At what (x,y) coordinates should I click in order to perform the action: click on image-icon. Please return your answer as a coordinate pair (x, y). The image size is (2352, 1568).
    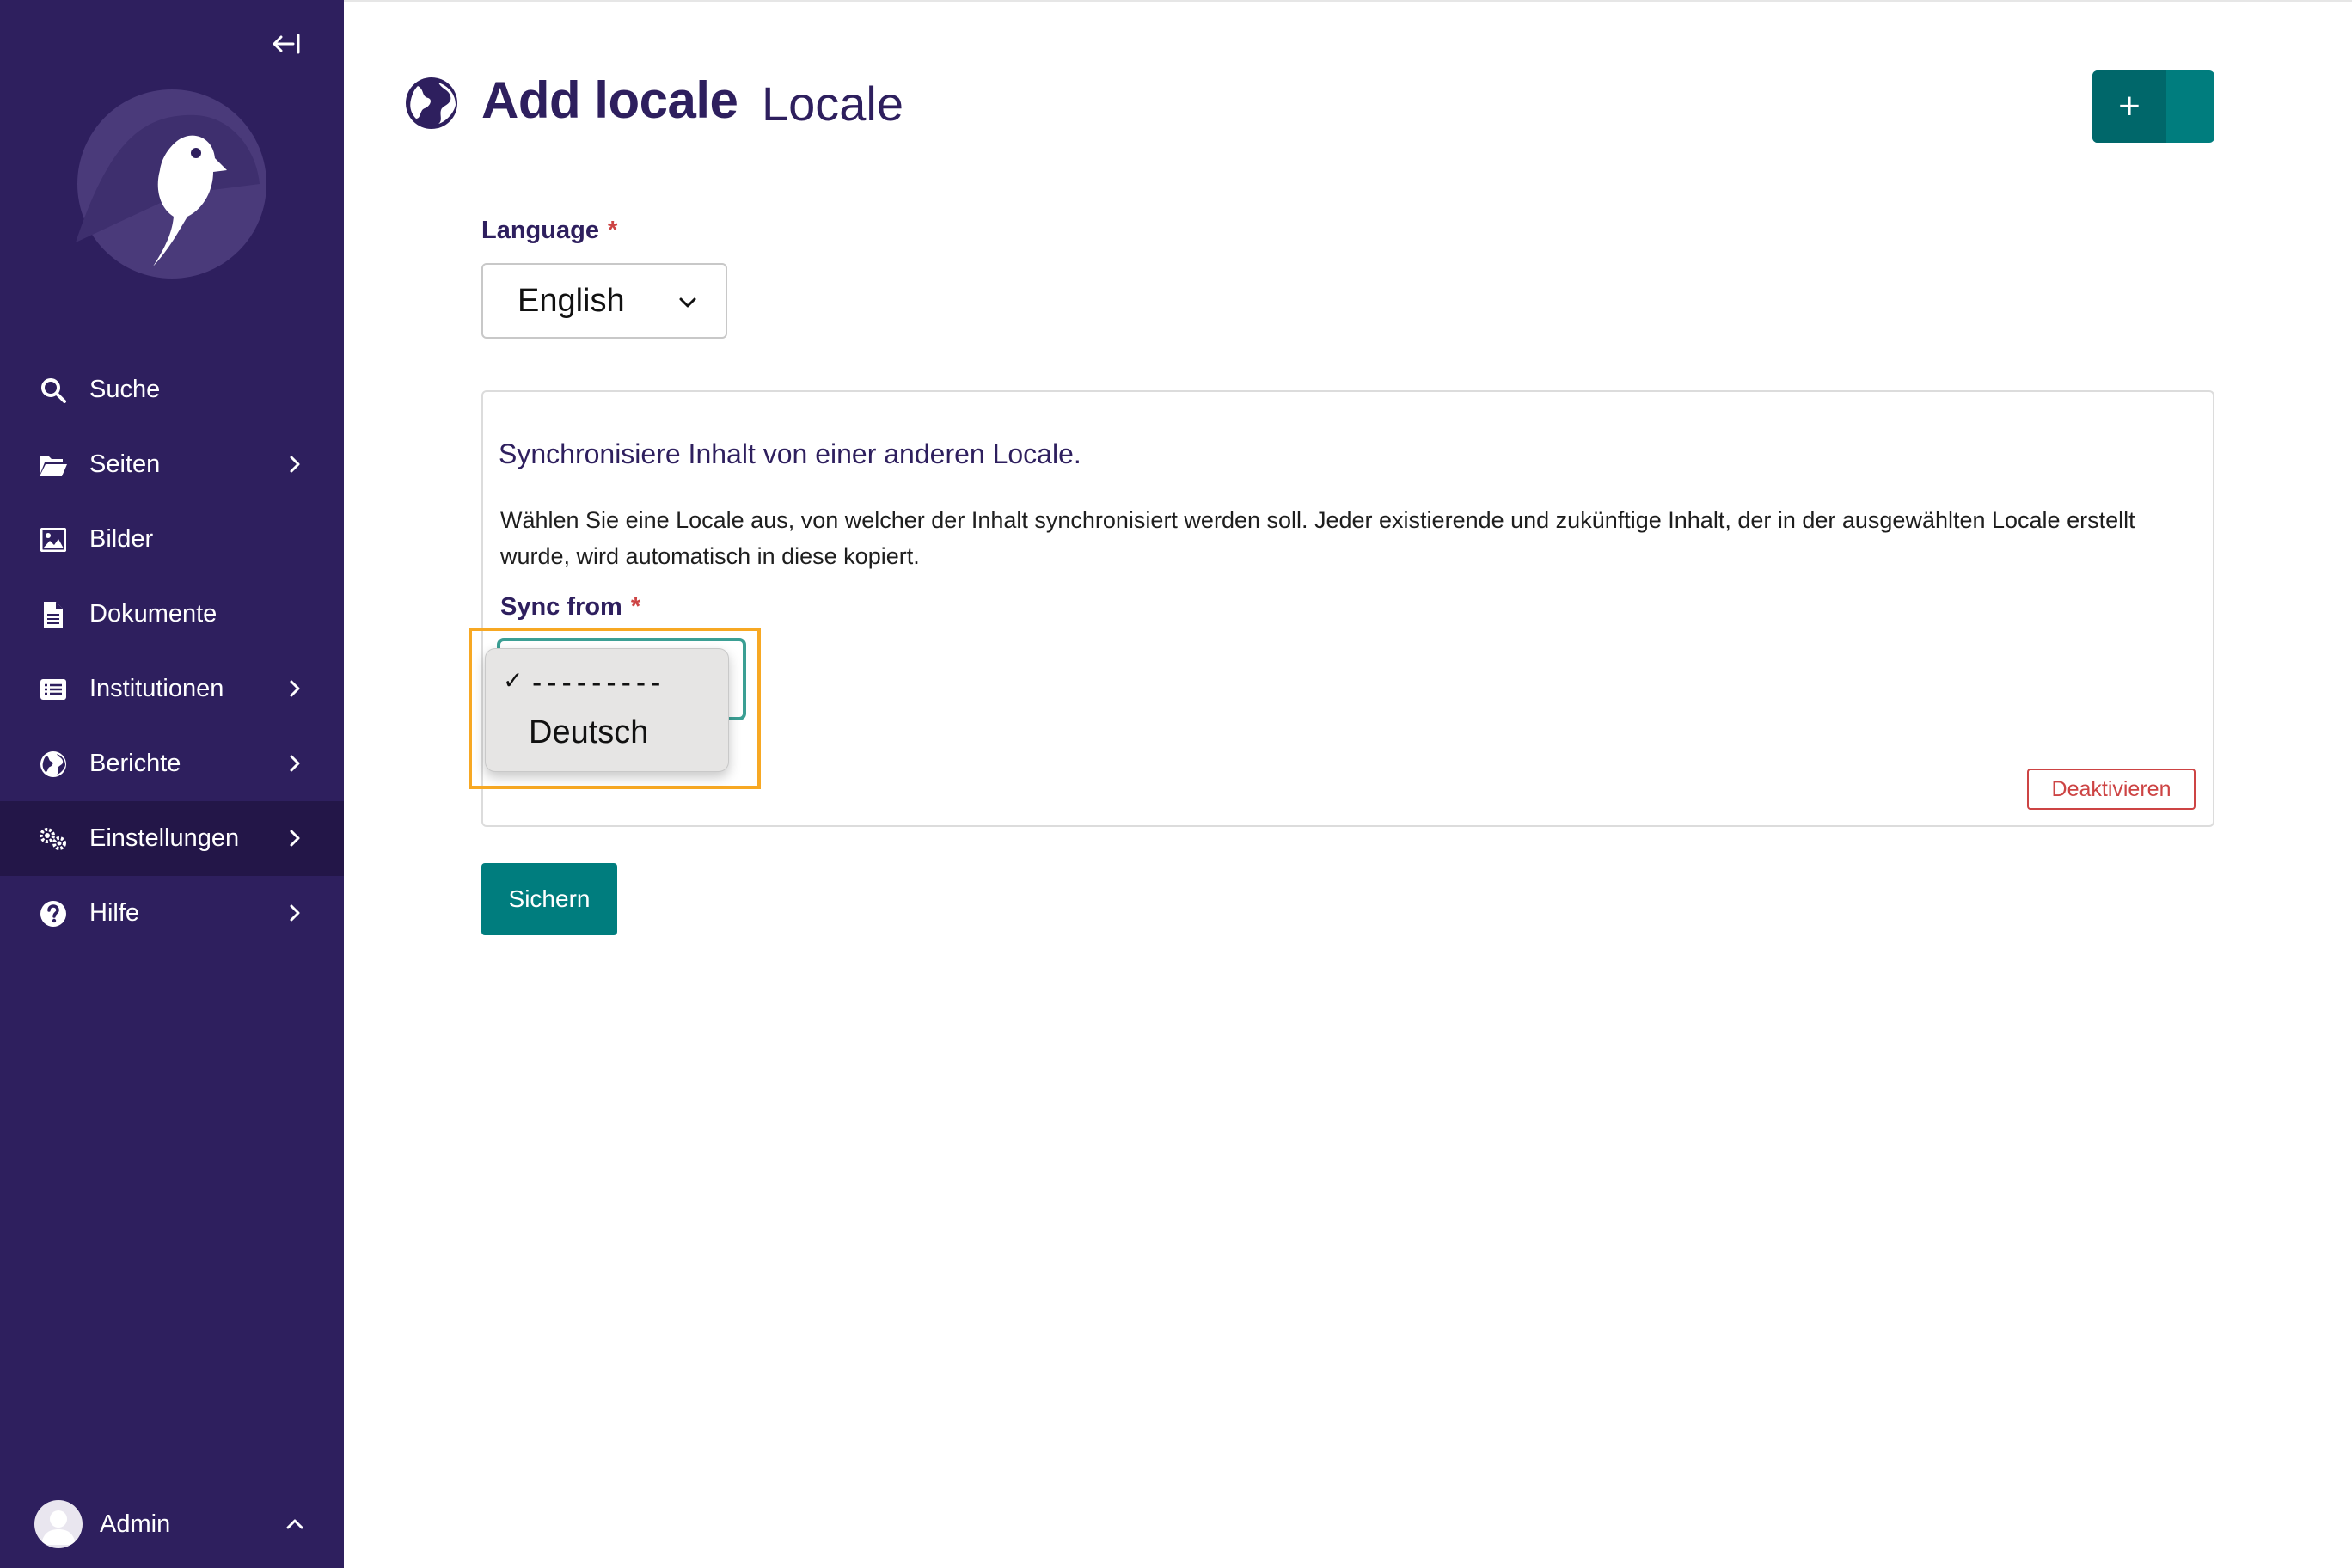
    Looking at the image, I should click on (53, 539).